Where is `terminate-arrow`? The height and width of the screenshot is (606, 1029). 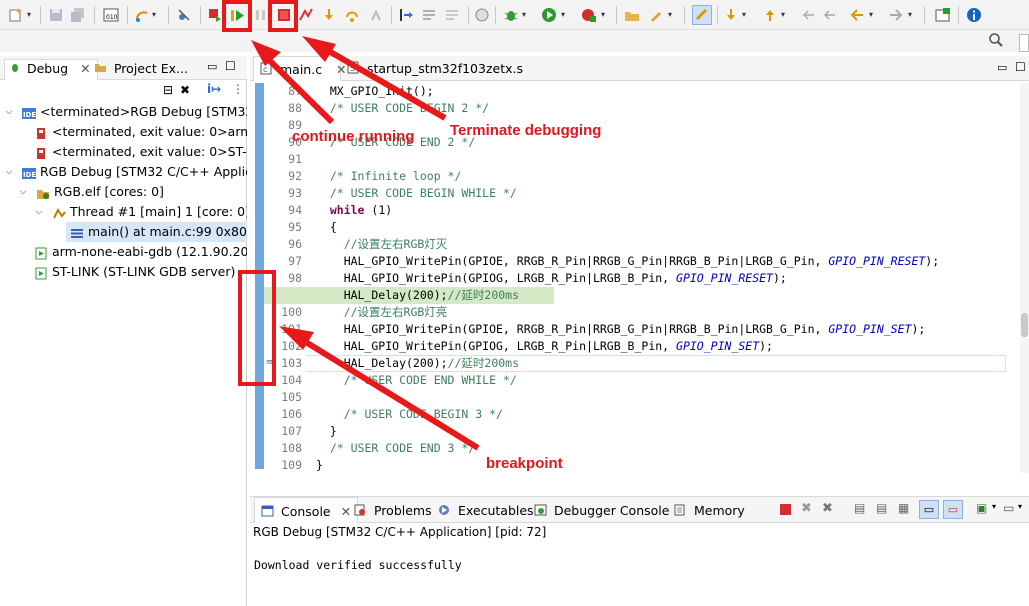 terminate-arrow is located at coordinates (374, 78).